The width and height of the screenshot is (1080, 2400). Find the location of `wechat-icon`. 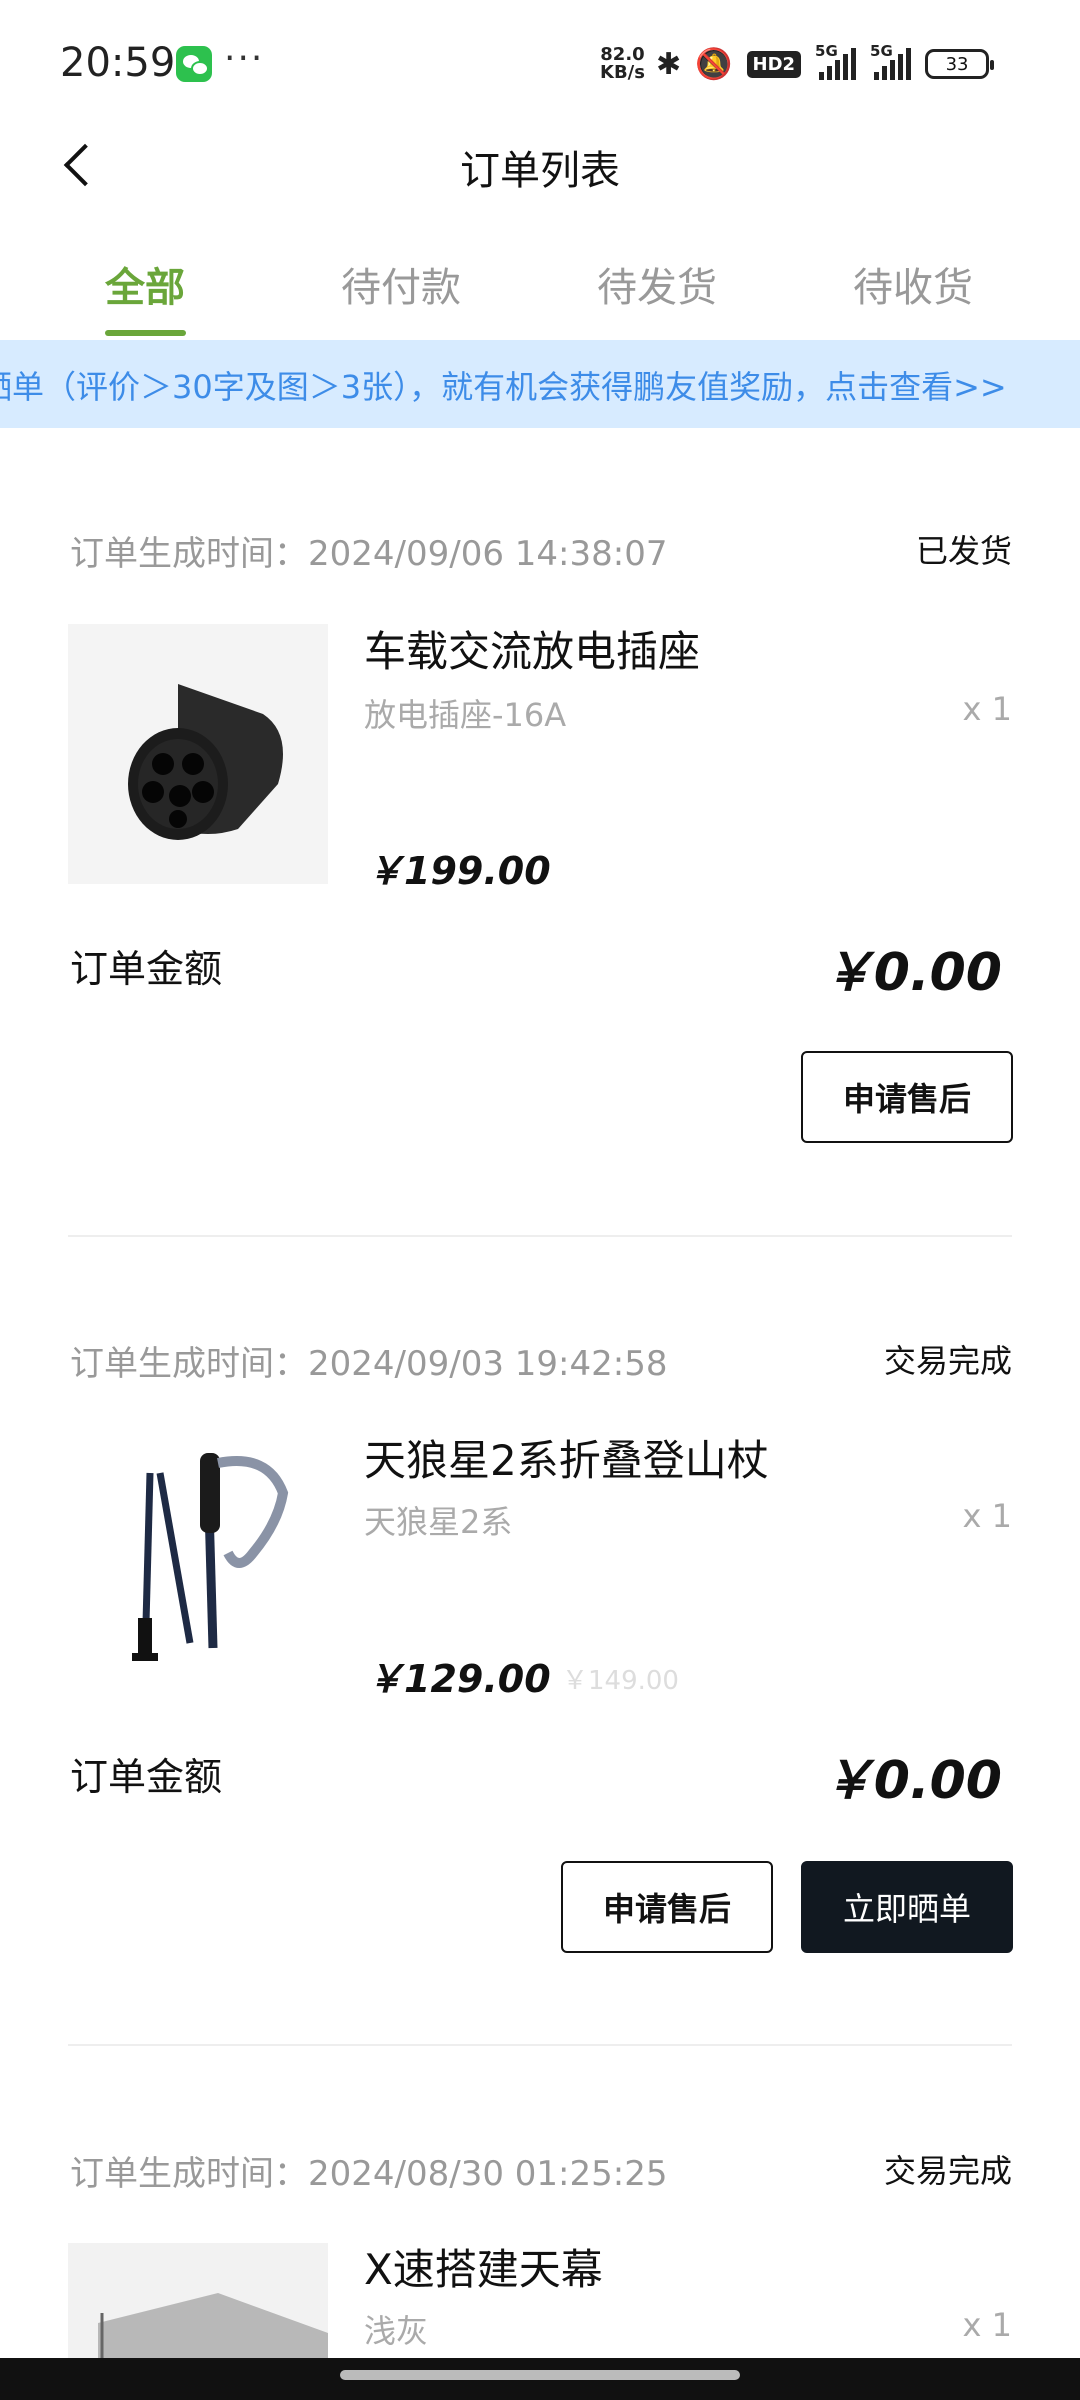

wechat-icon is located at coordinates (194, 64).